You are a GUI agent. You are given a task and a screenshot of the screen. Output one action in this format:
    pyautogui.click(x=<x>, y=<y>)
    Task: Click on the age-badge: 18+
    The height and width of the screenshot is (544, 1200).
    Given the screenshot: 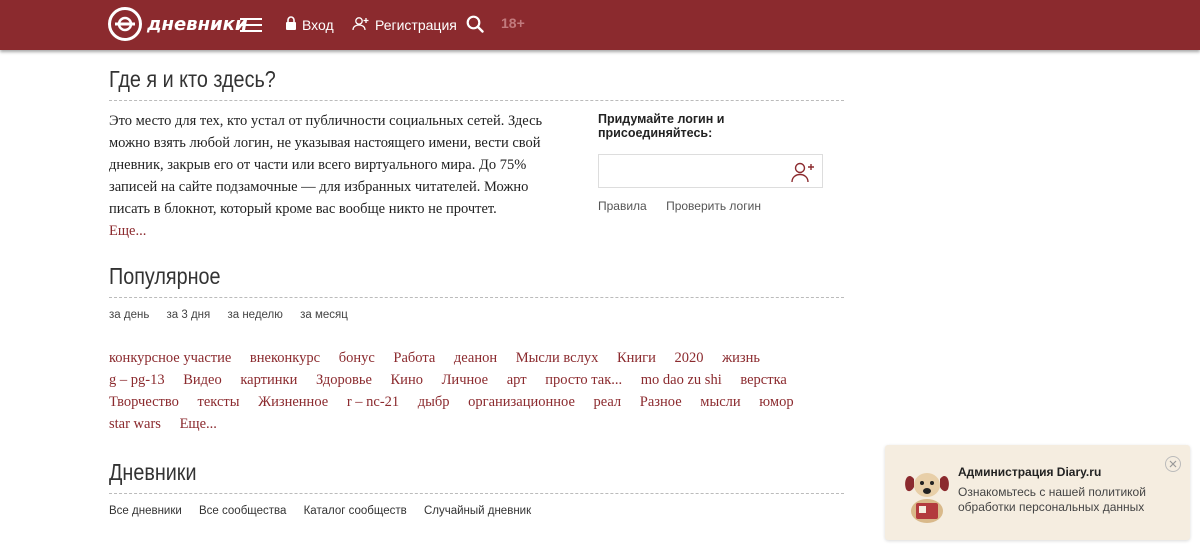 What is the action you would take?
    pyautogui.click(x=513, y=23)
    